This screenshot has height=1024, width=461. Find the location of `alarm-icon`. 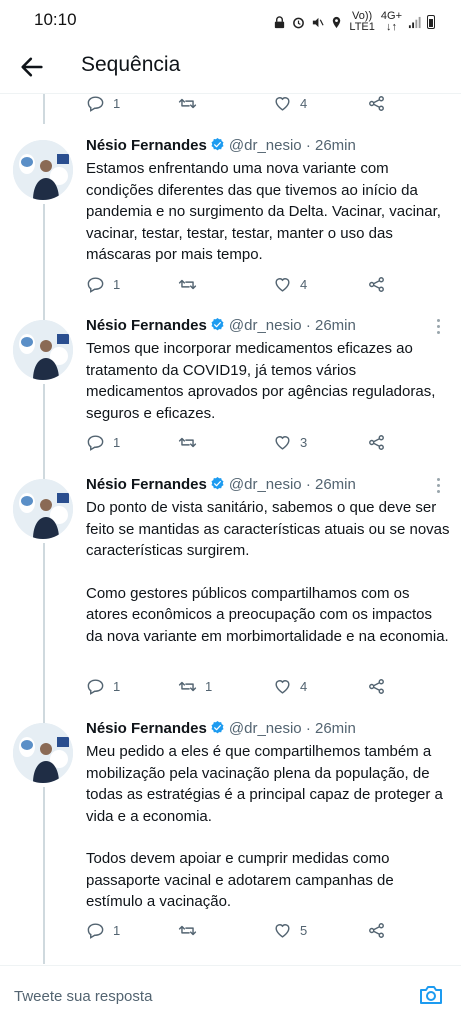

alarm-icon is located at coordinates (299, 22).